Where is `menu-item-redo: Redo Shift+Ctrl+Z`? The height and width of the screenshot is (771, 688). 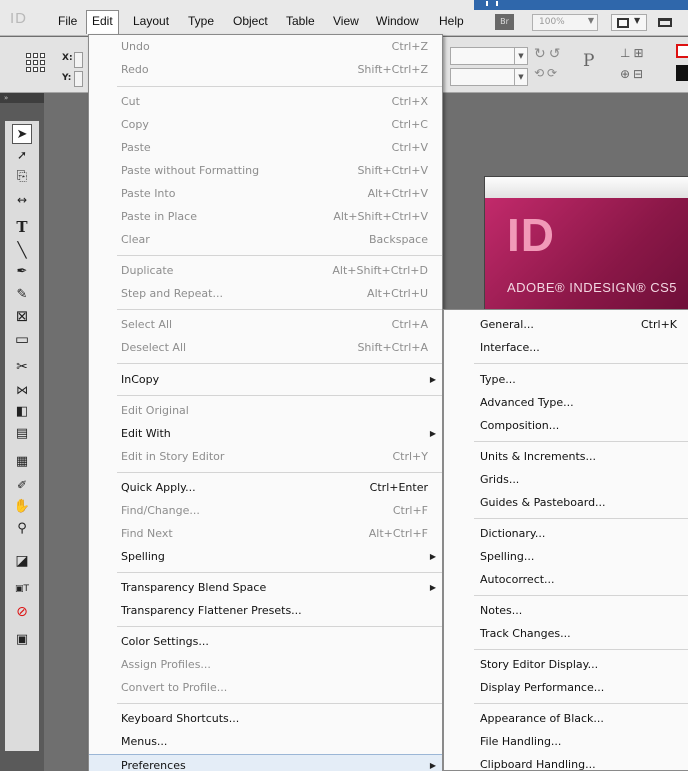 menu-item-redo: Redo Shift+Ctrl+Z is located at coordinates (265, 70).